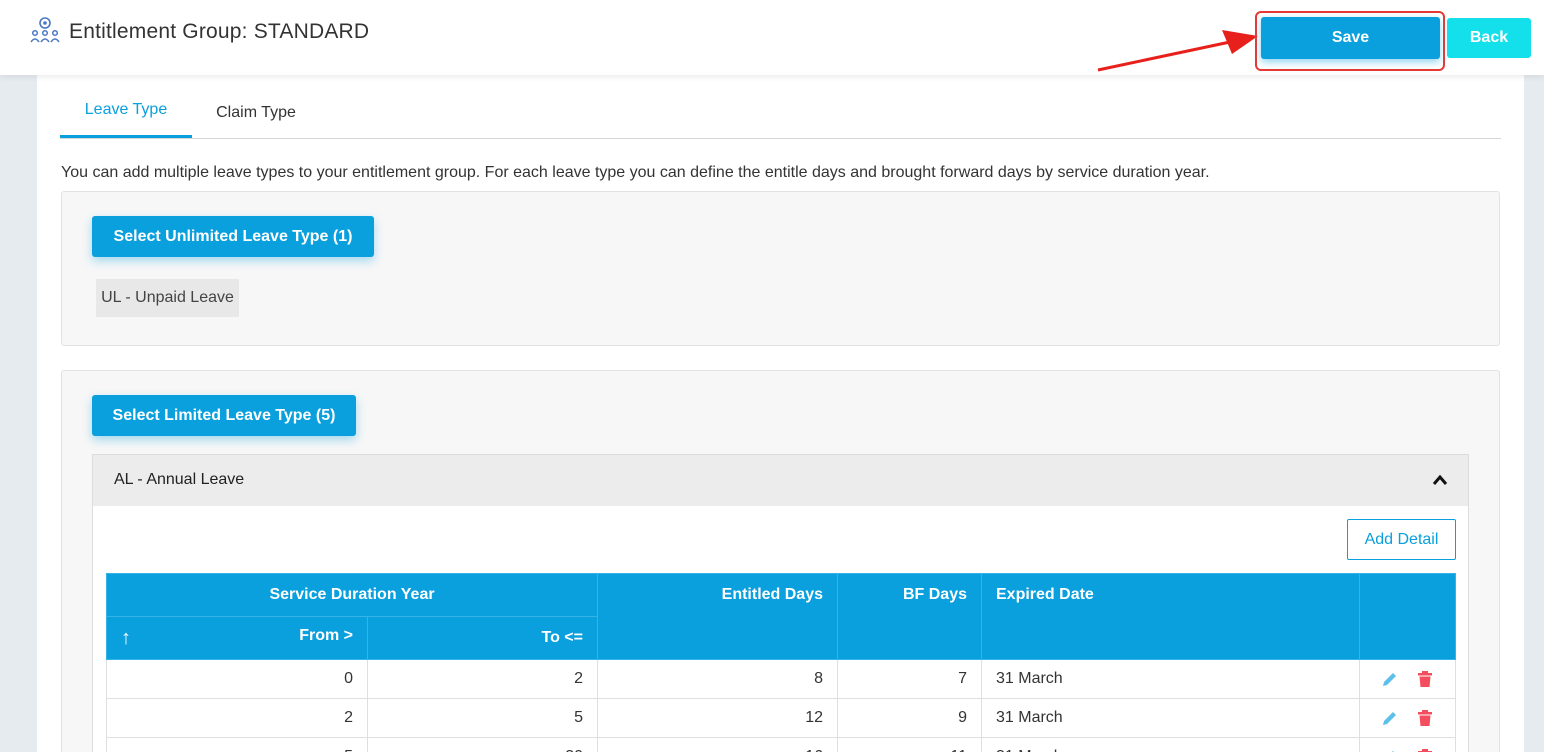 The width and height of the screenshot is (1544, 752). I want to click on actions-header, so click(1407, 616).